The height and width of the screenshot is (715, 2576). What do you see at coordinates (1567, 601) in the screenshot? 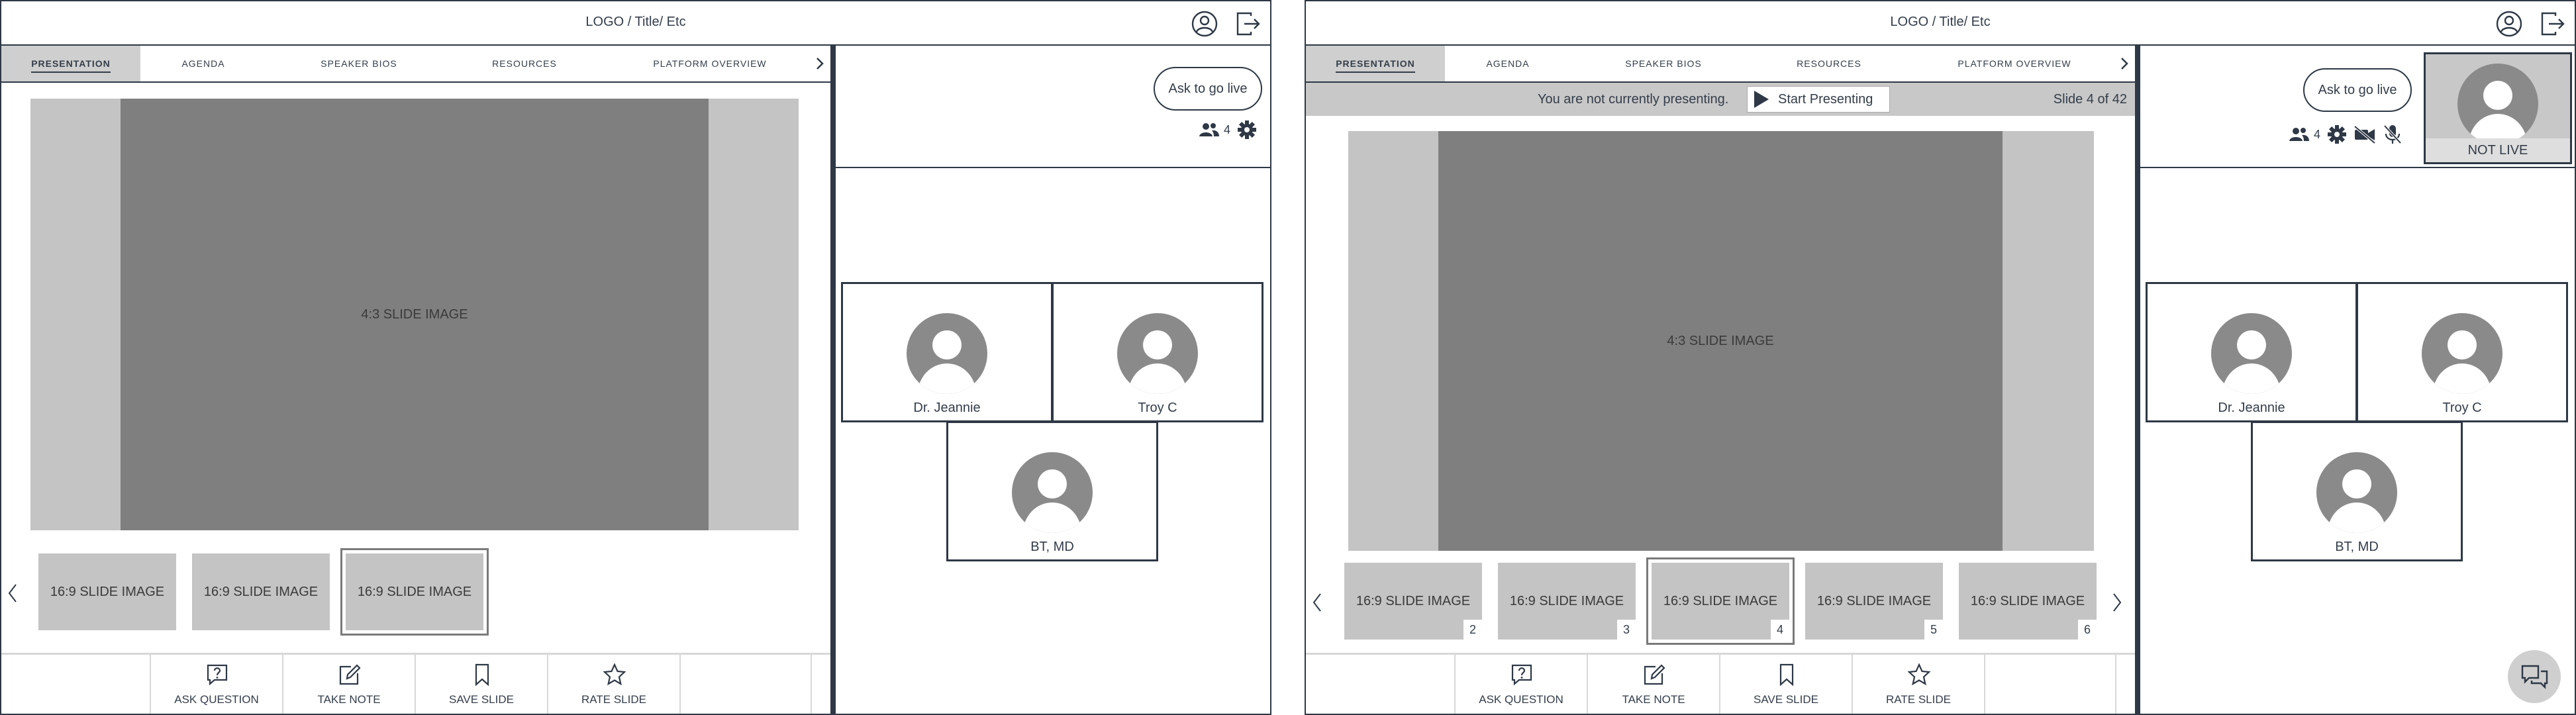
I see `slide-thumbnail: 16:9 SLIDE IMAGE 3` at bounding box center [1567, 601].